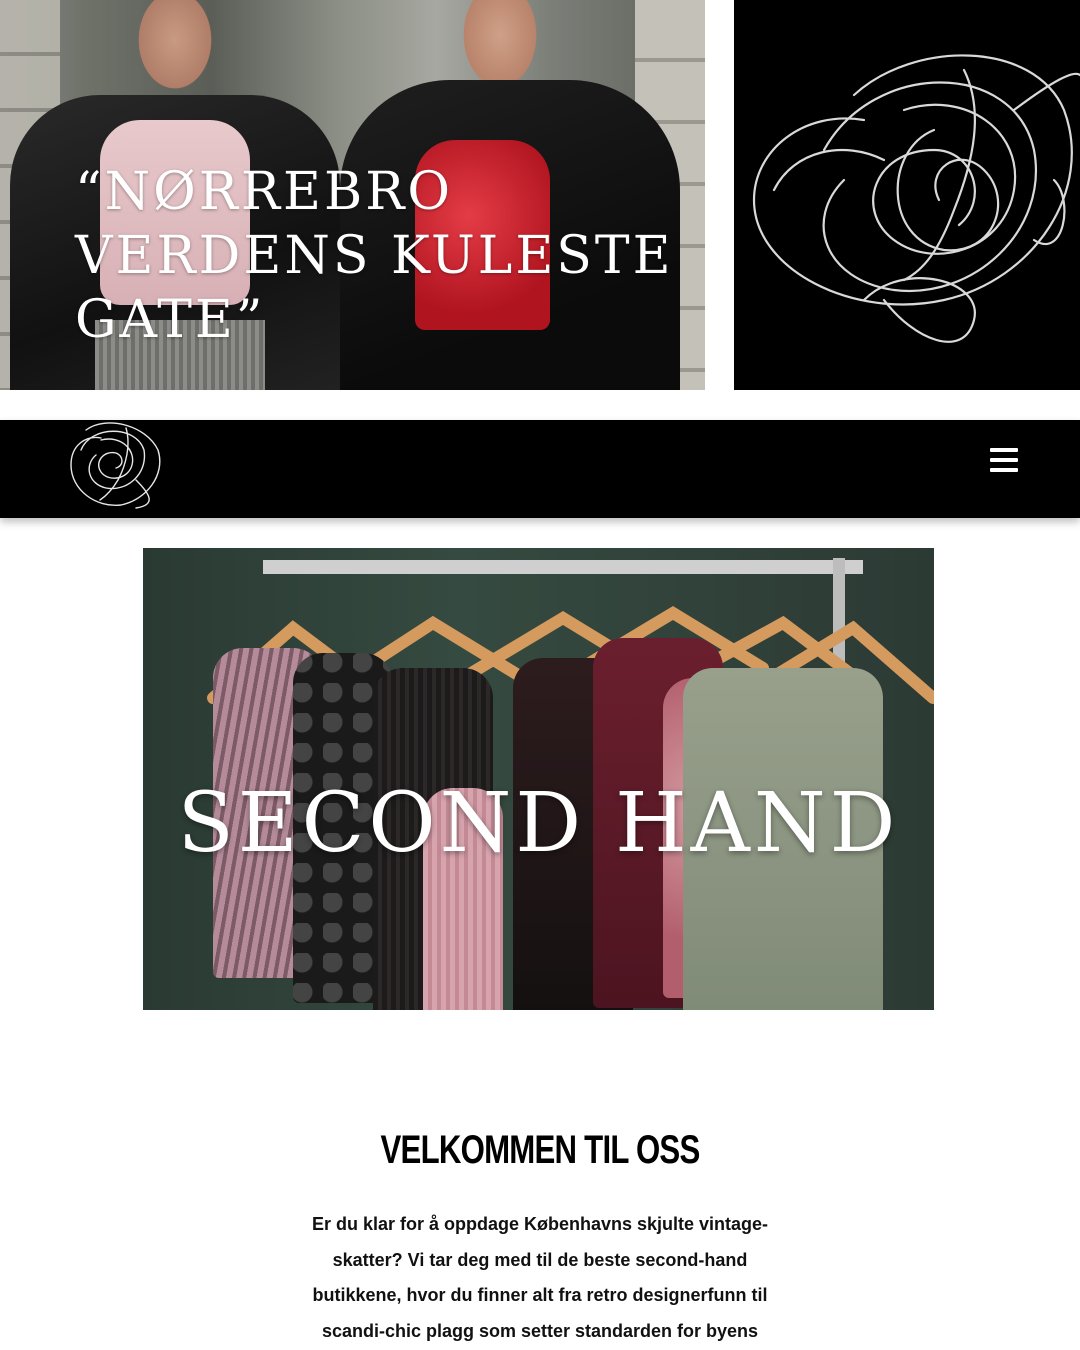  I want to click on hamburger-icon, so click(1006, 460).